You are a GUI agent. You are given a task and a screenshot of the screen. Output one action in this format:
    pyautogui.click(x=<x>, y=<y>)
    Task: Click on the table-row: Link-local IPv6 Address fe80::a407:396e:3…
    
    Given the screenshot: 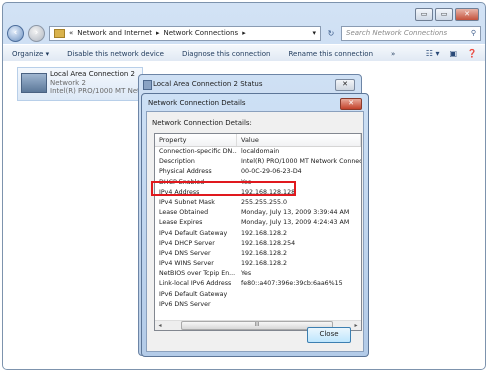 What is the action you would take?
    pyautogui.click(x=258, y=284)
    